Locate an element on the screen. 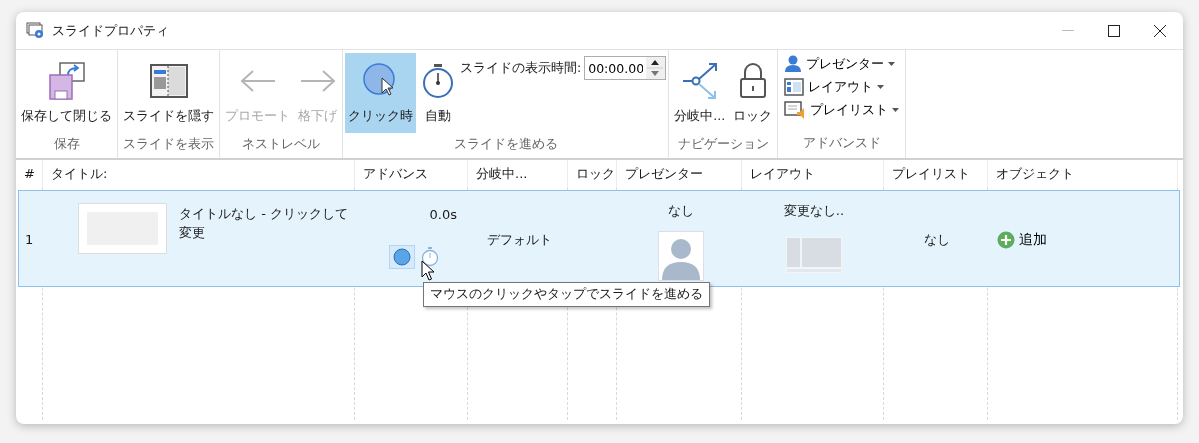  ribbon-button: ロック is located at coordinates (753, 93).